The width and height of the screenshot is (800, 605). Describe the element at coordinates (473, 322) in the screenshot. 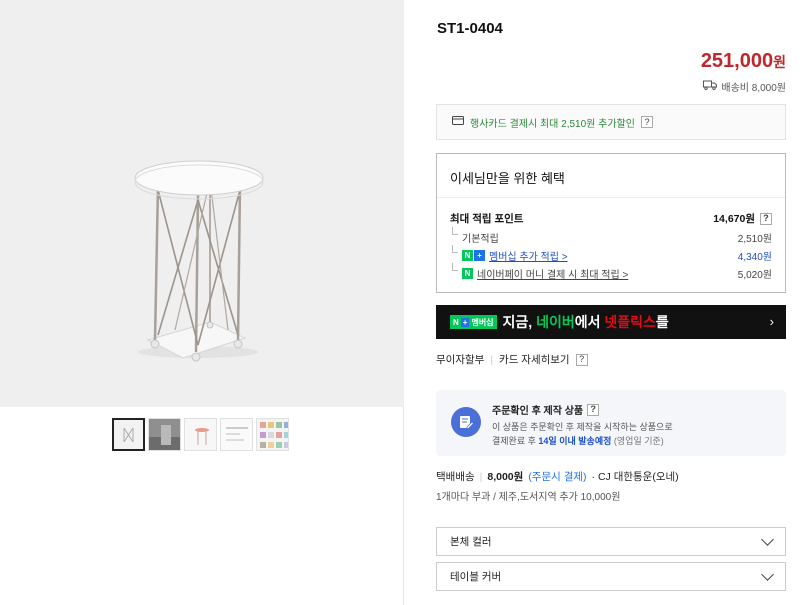

I see `membership-tag: N + 멤버십` at that location.